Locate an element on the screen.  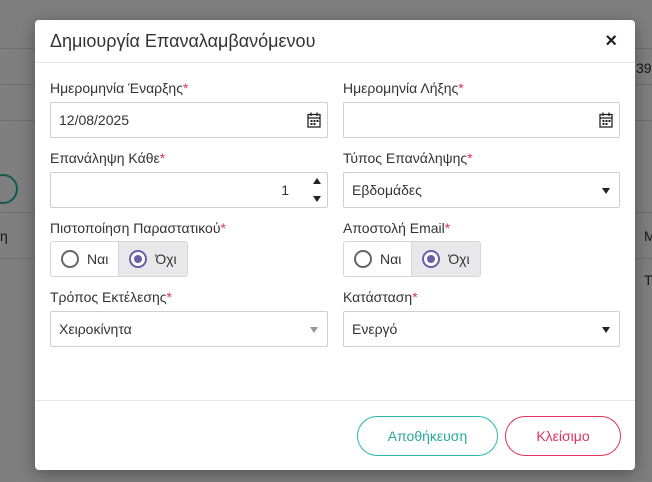
execution-mode-select: Χειροκίνητα is located at coordinates (189, 329).